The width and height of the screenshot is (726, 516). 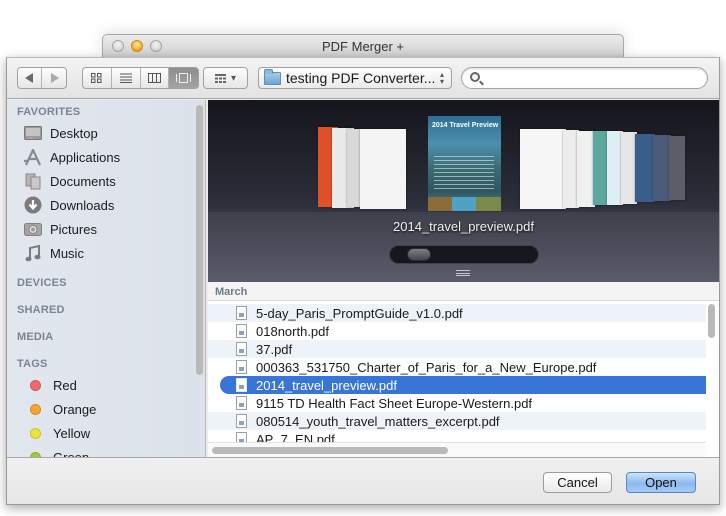 I want to click on coverflow-doc-photos, so click(x=464, y=204).